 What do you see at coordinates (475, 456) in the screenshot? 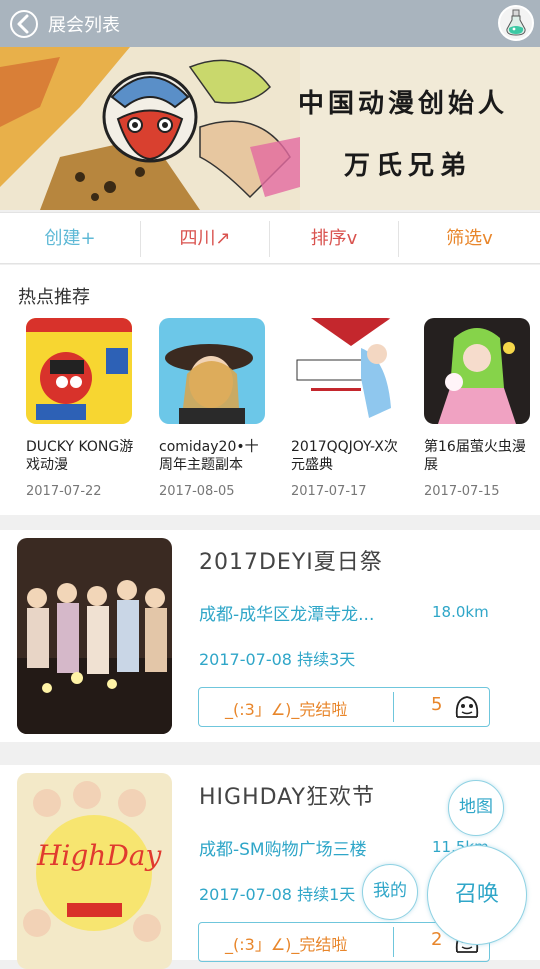
I see `hot-item-name: 第16届萤火虫漫展` at bounding box center [475, 456].